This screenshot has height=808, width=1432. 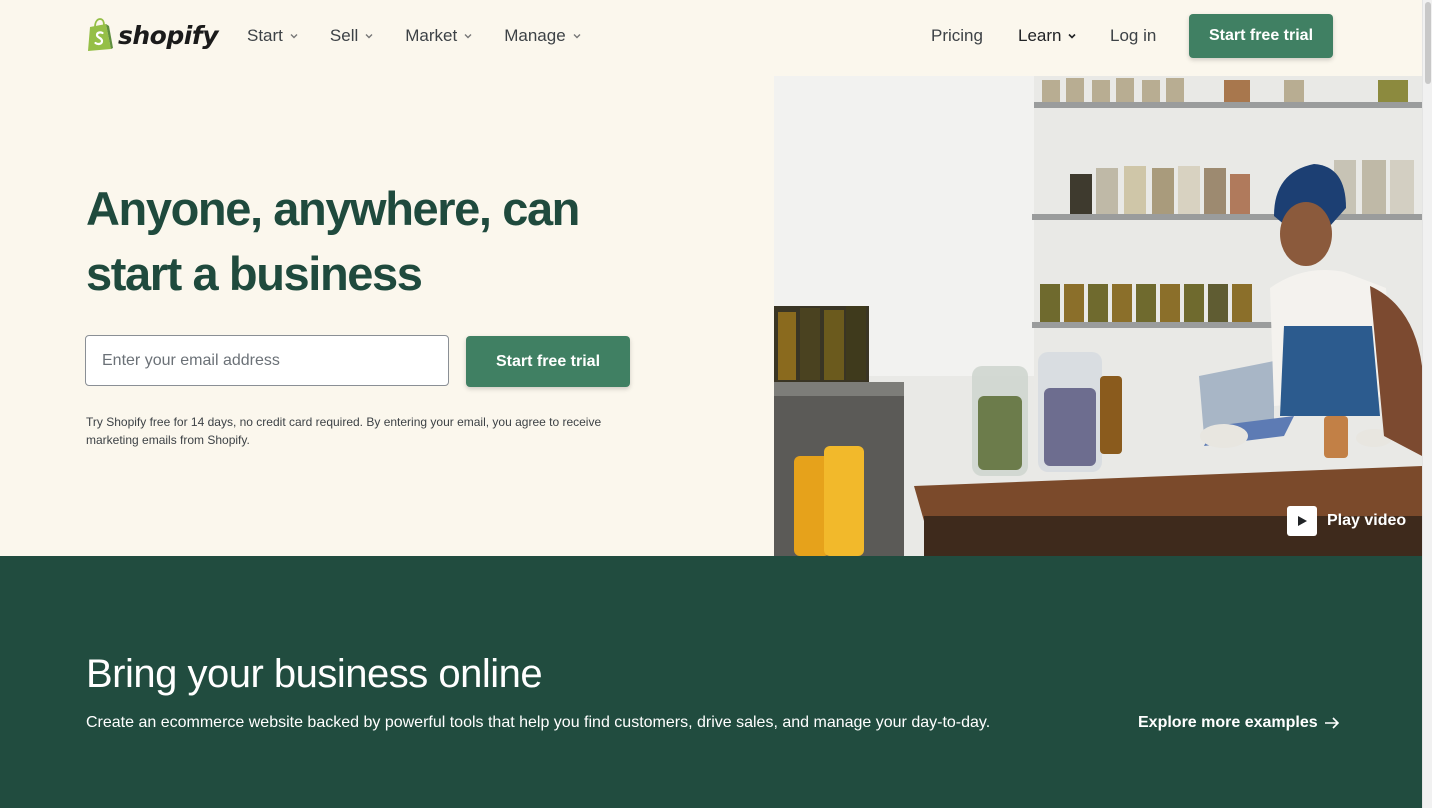 I want to click on nav-sell: Sell, so click(x=352, y=36).